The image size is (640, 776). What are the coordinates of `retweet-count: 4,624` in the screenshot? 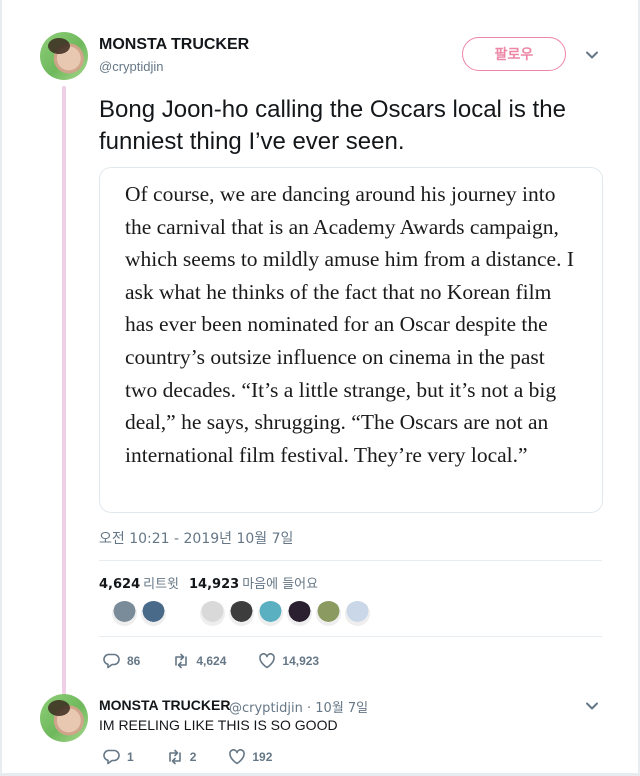 It's located at (211, 661).